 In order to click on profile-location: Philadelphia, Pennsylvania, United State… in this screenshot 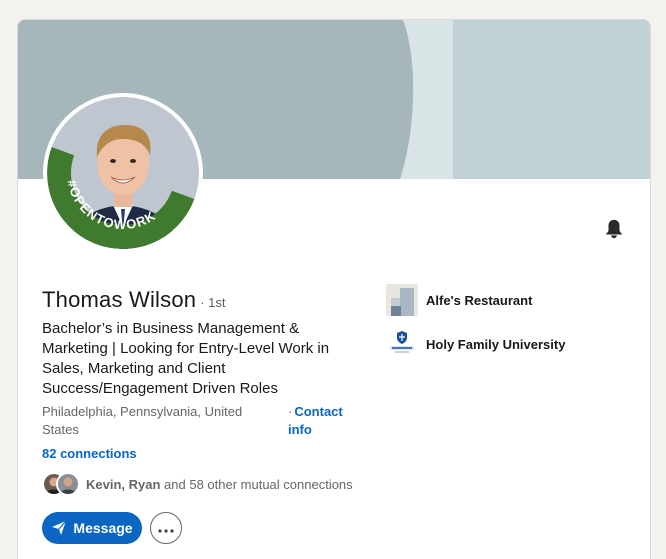, I will do `click(142, 420)`.